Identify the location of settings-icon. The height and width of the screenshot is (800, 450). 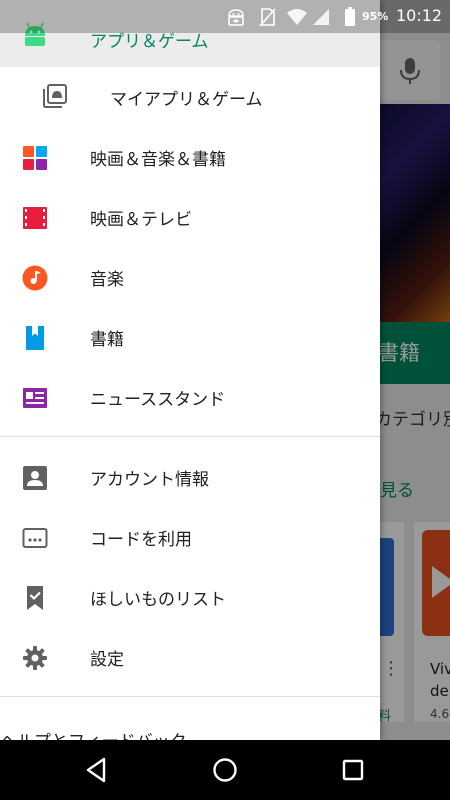
(35, 658).